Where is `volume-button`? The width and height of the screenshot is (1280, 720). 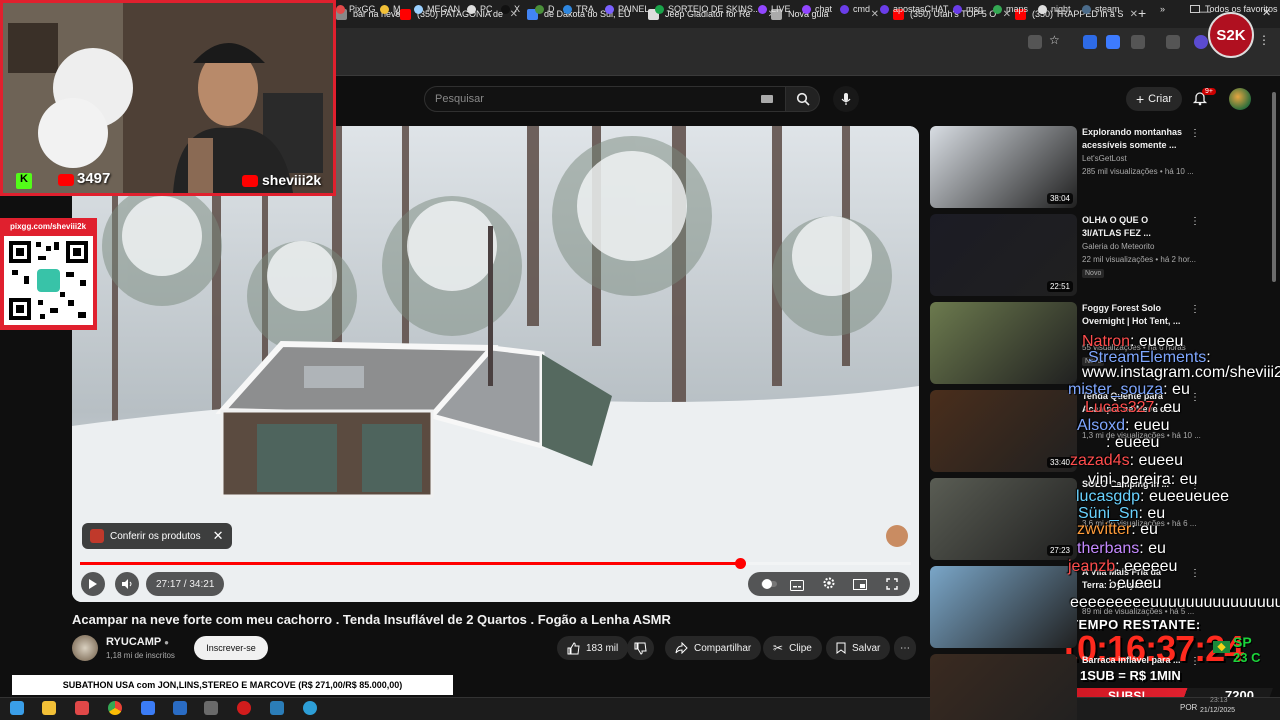 volume-button is located at coordinates (127, 584).